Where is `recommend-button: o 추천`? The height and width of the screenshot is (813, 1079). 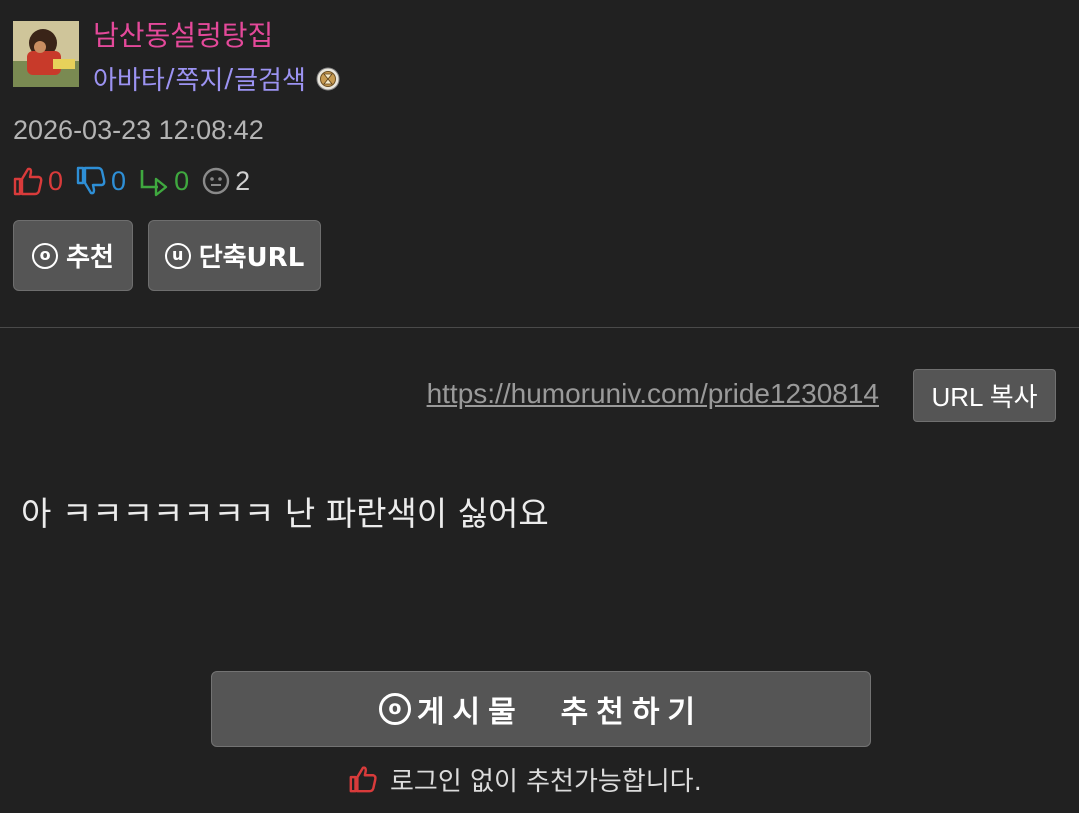
recommend-button: o 추천 is located at coordinates (73, 255).